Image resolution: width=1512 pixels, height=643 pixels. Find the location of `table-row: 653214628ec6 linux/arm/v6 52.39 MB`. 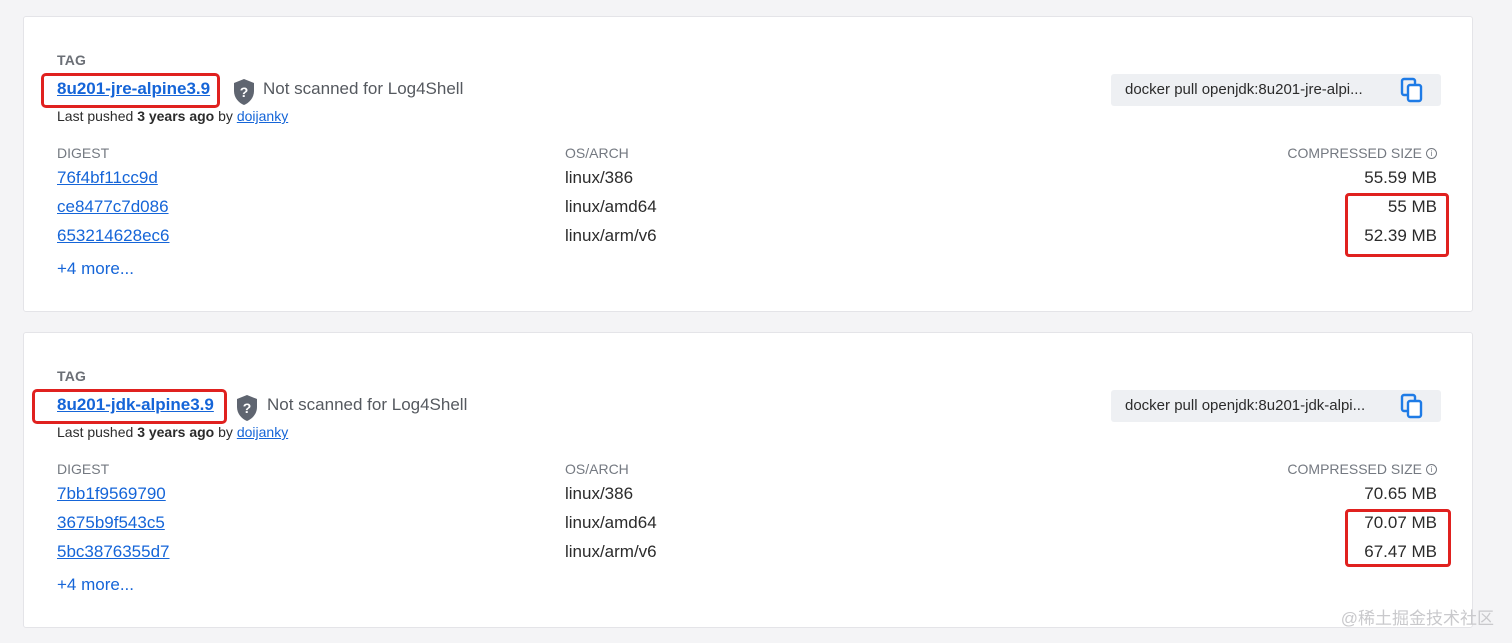

table-row: 653214628ec6 linux/arm/v6 52.39 MB is located at coordinates (748, 240).